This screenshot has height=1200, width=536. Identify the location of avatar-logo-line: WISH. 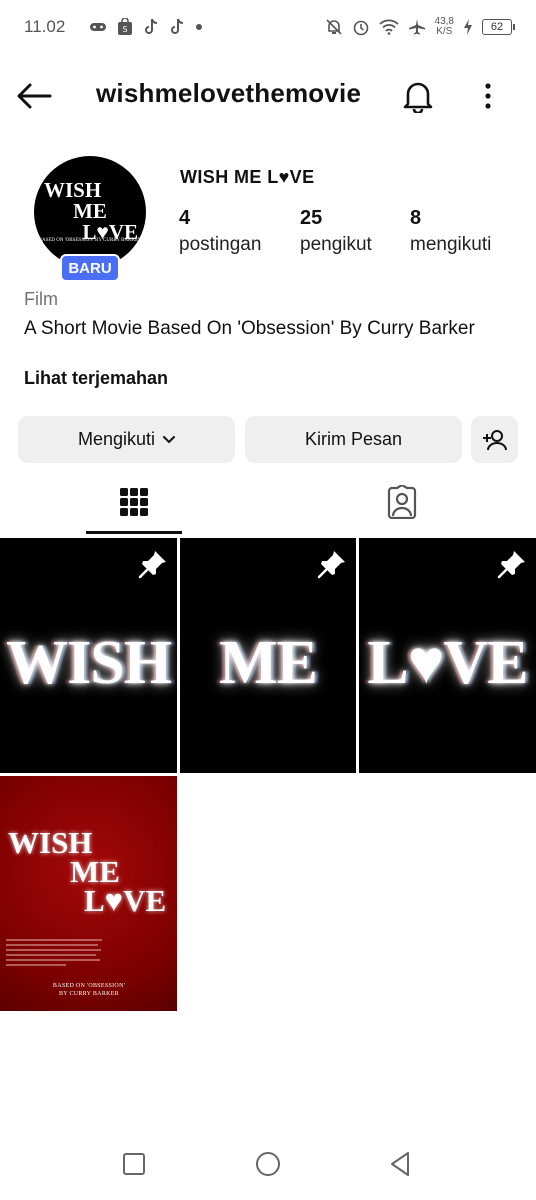
(73, 190).